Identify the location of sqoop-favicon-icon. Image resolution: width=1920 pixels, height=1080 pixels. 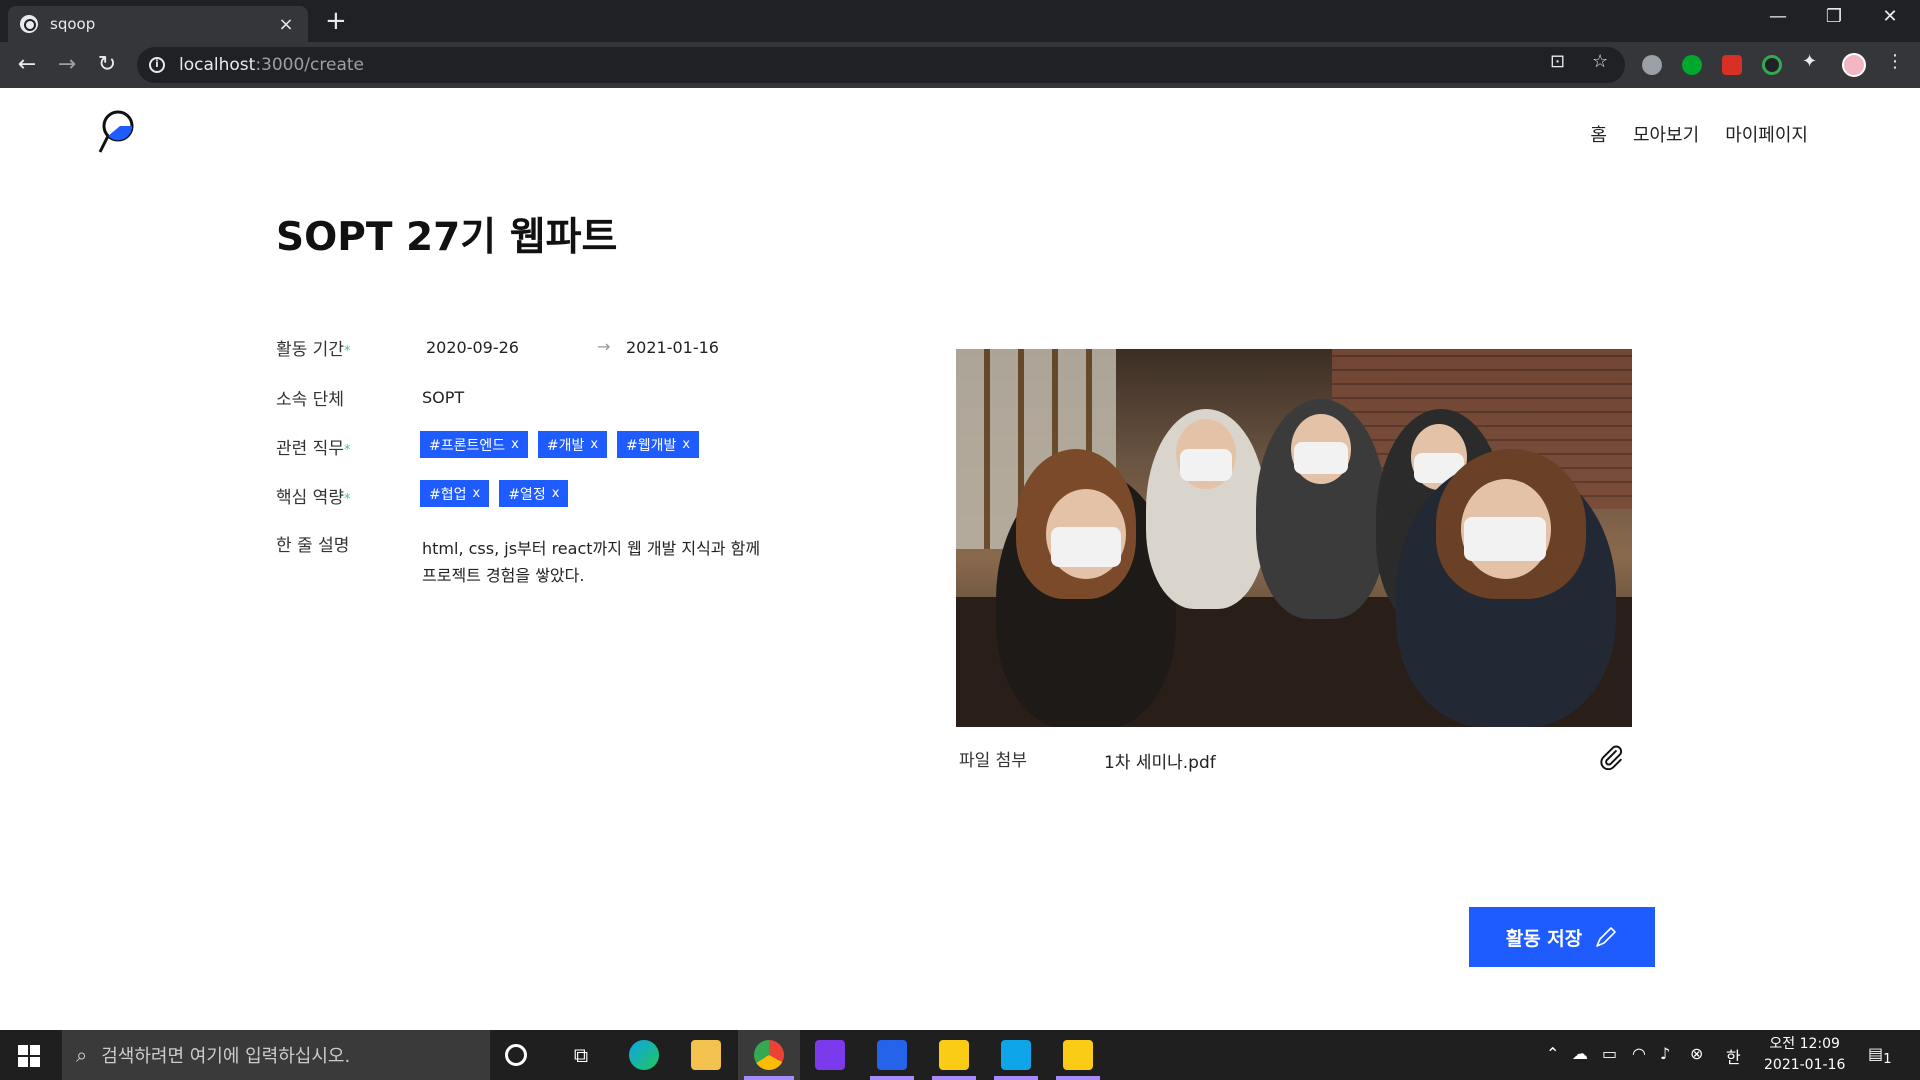
(29, 24).